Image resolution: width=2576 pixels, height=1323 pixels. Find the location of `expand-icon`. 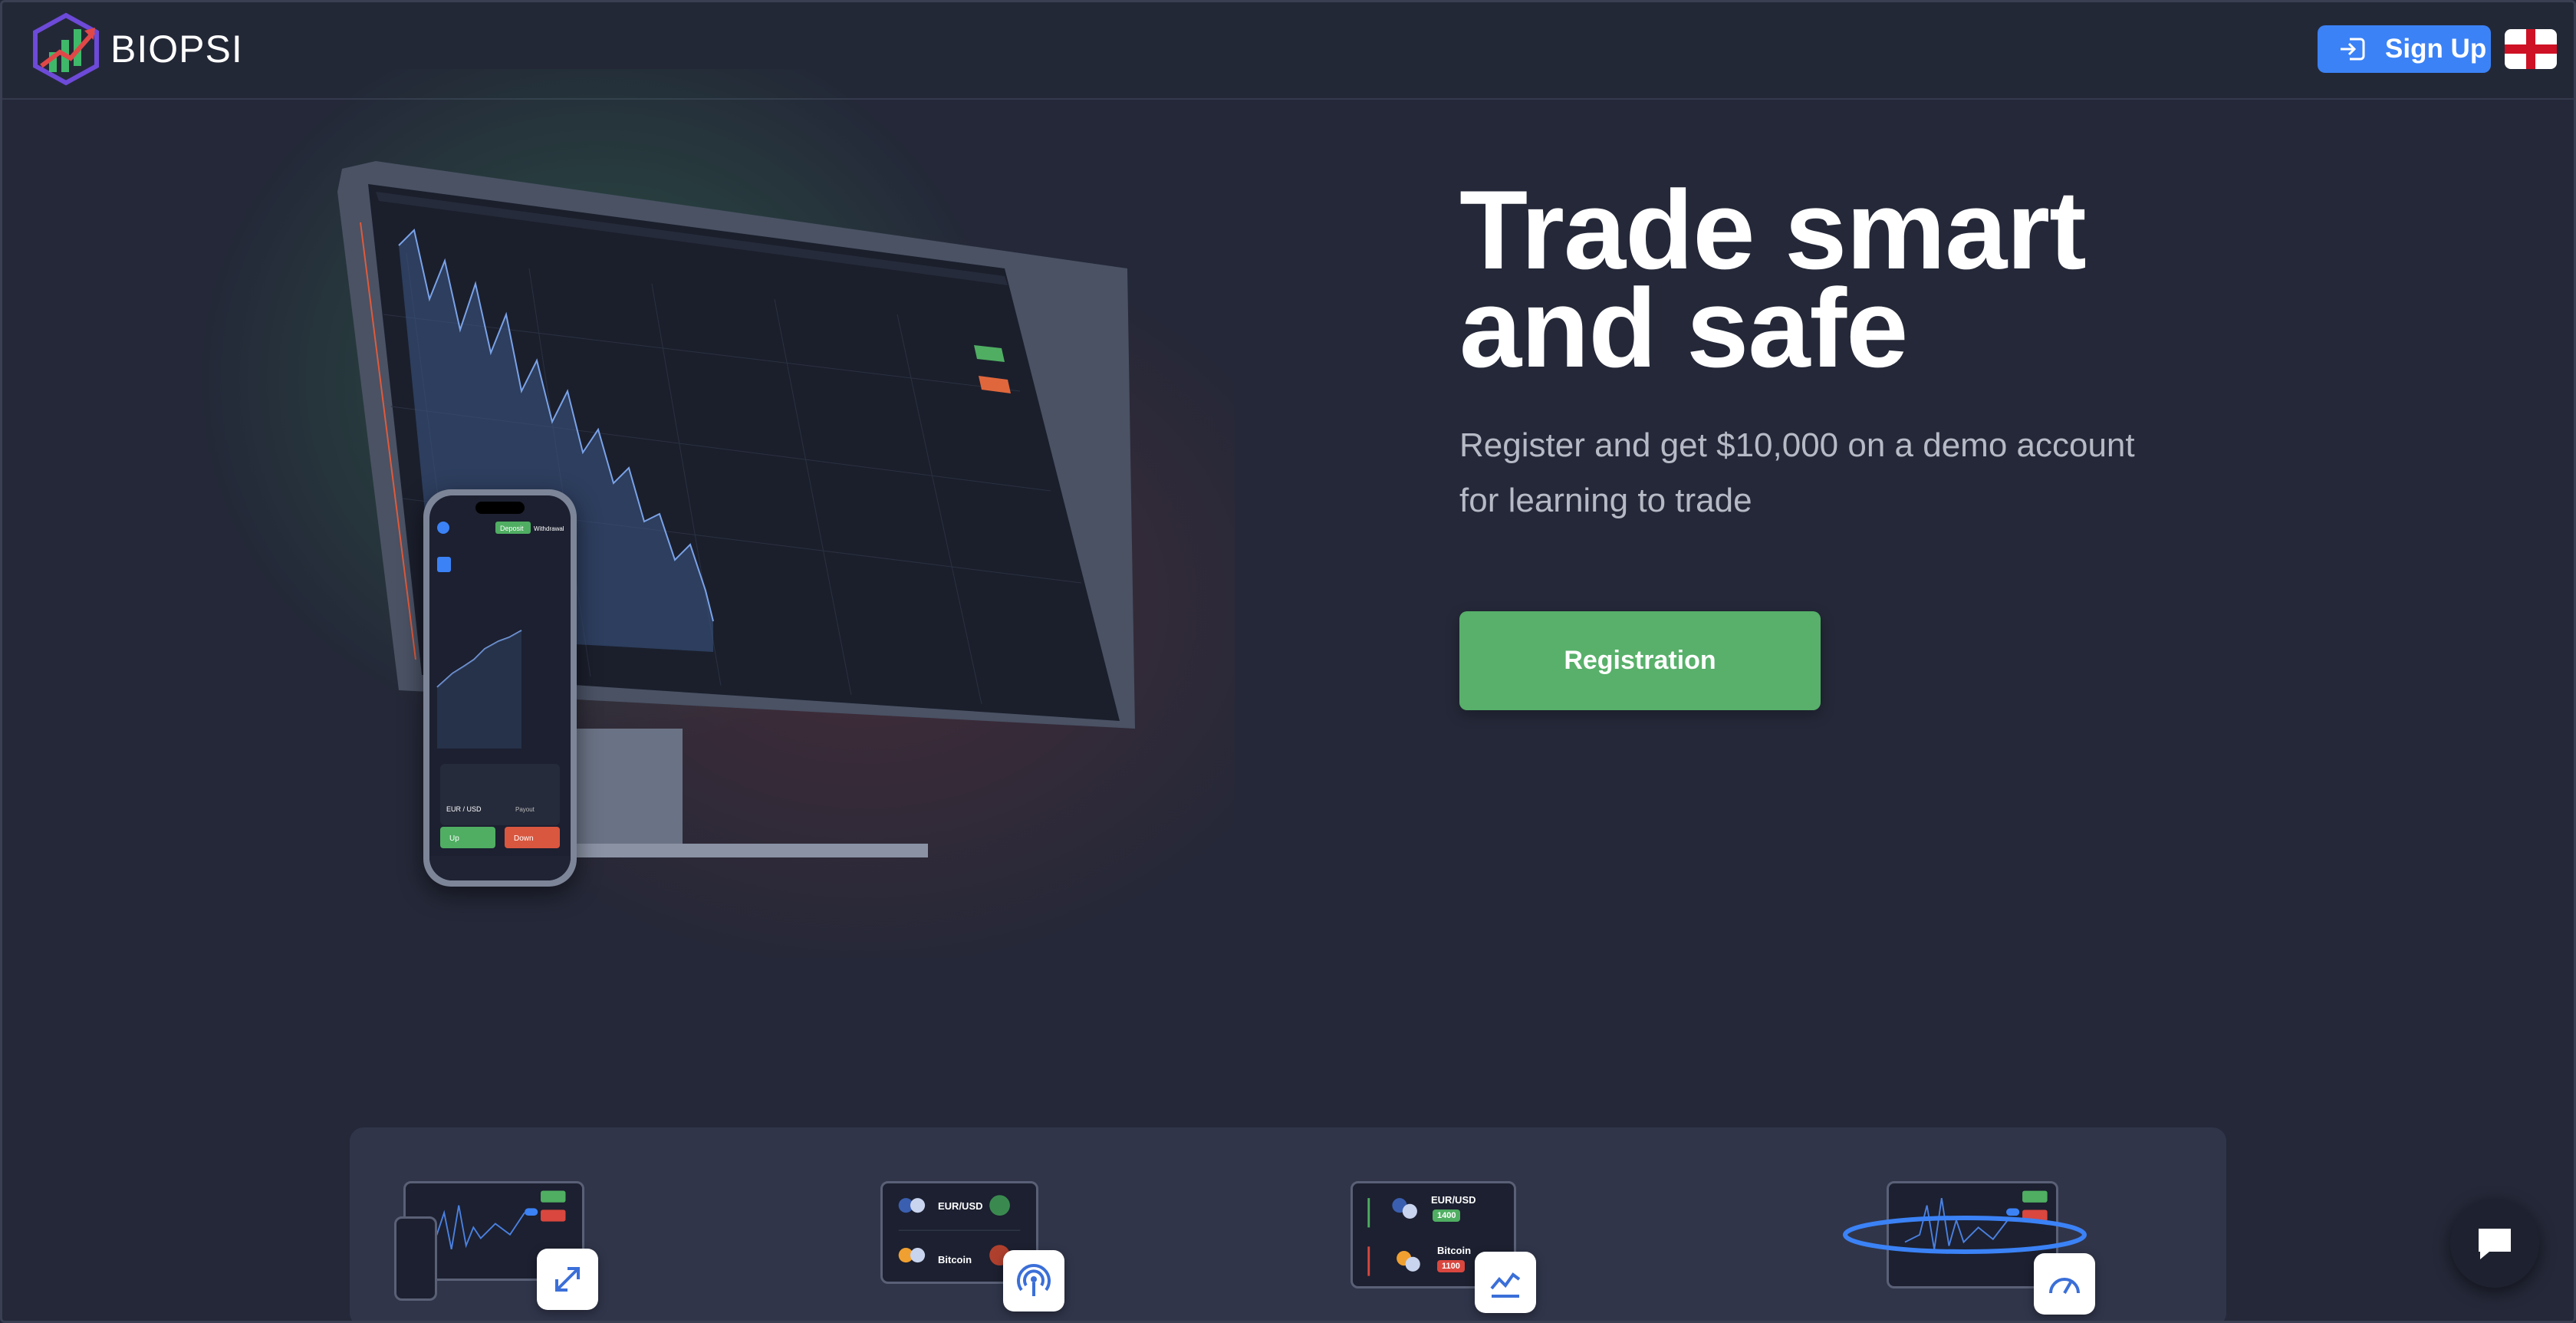

expand-icon is located at coordinates (567, 1279).